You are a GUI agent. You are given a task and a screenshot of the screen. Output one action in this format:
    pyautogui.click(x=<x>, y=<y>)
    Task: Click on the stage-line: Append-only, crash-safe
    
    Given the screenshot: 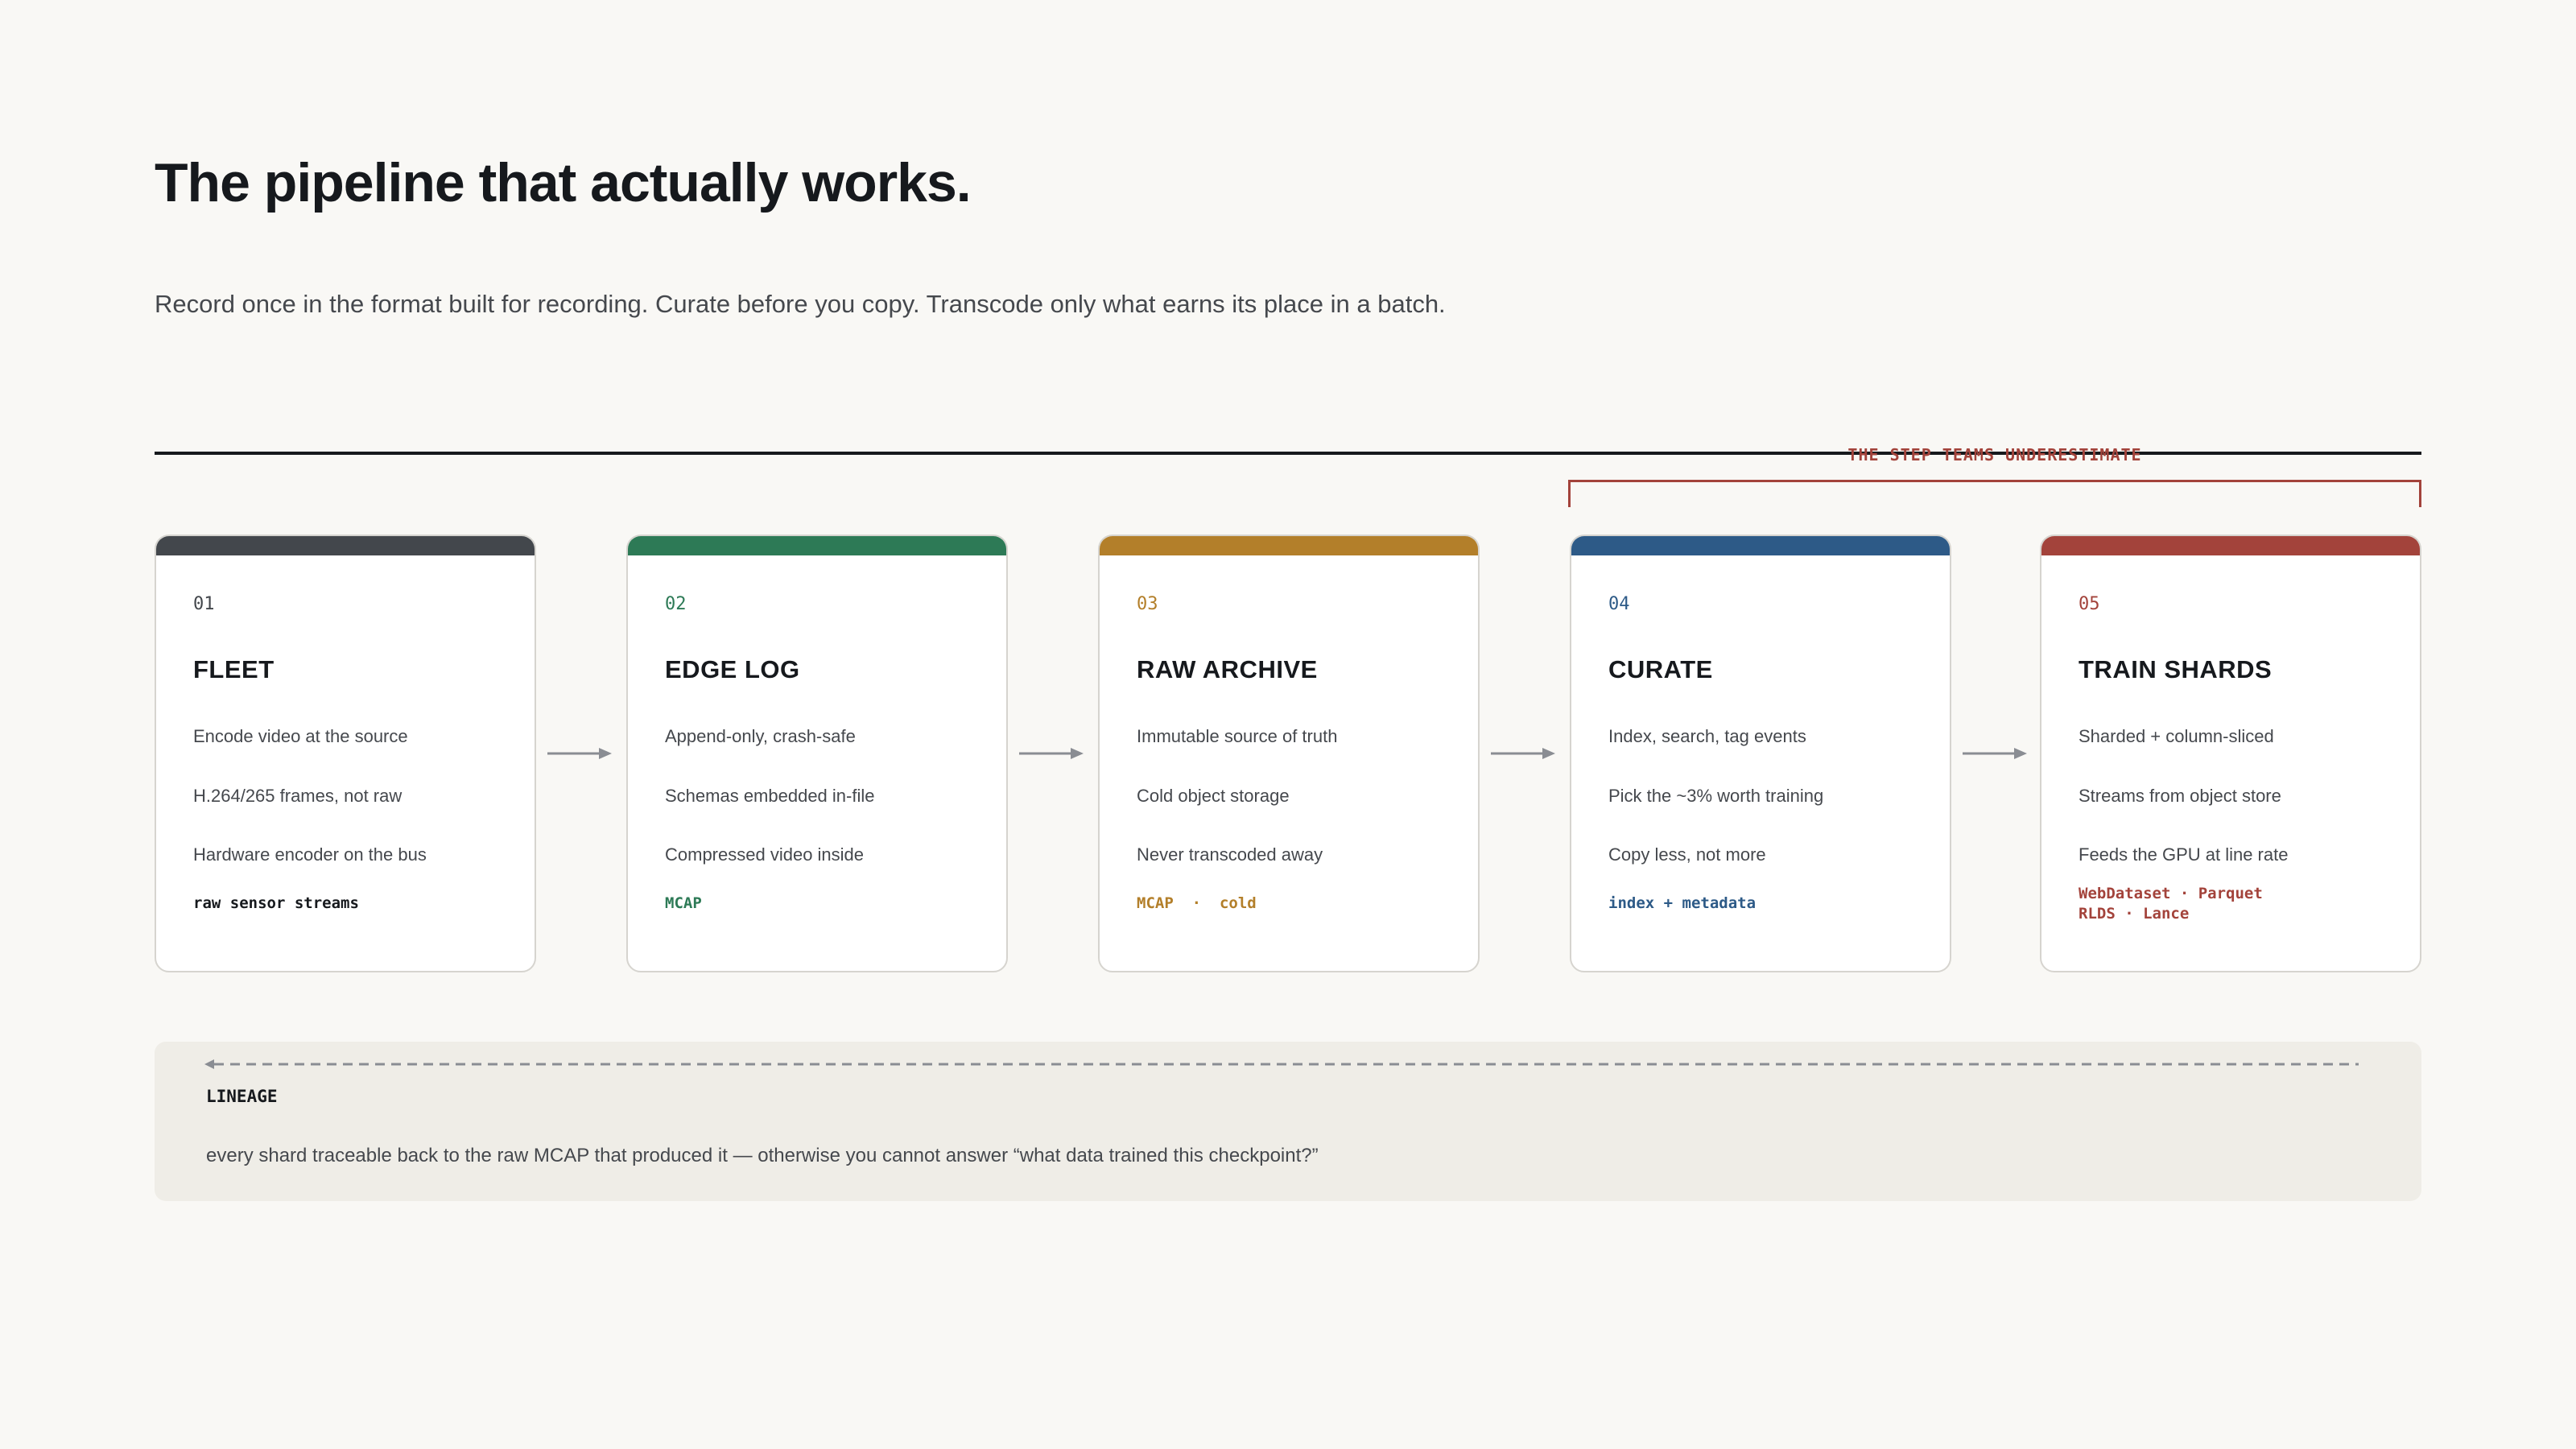 What is the action you would take?
    pyautogui.click(x=760, y=736)
    